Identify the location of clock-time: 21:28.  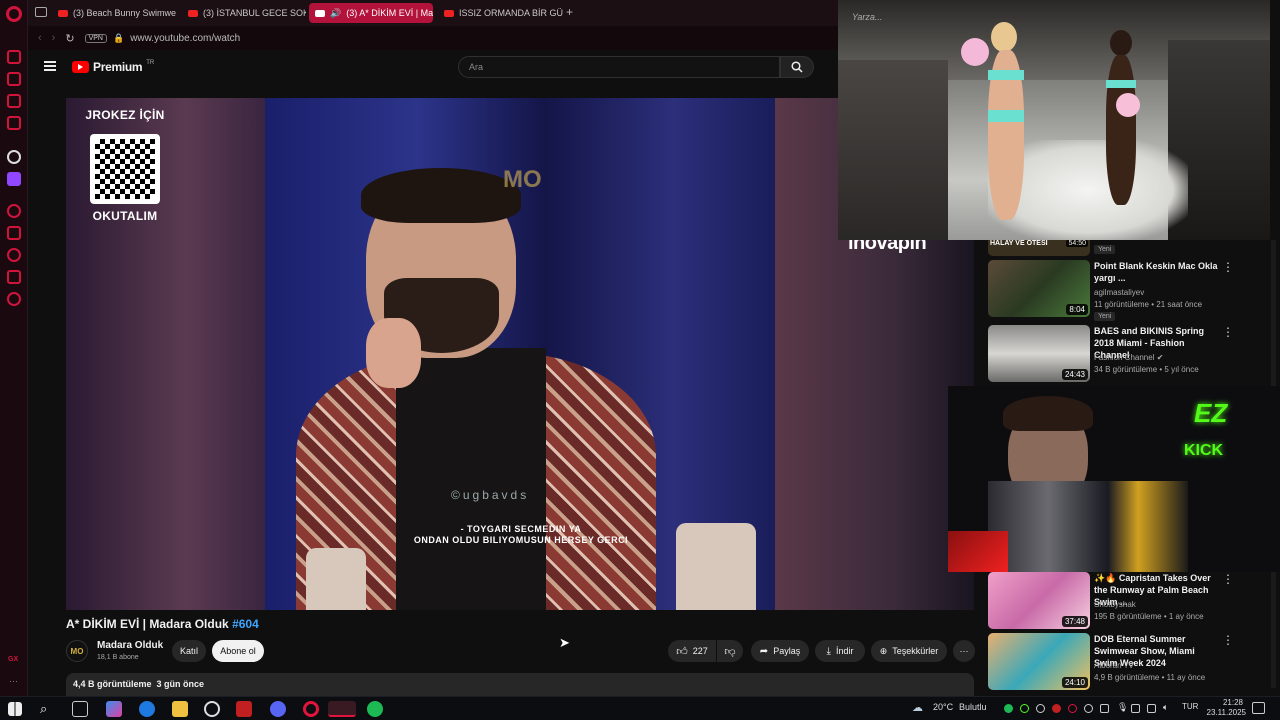
(1224, 702).